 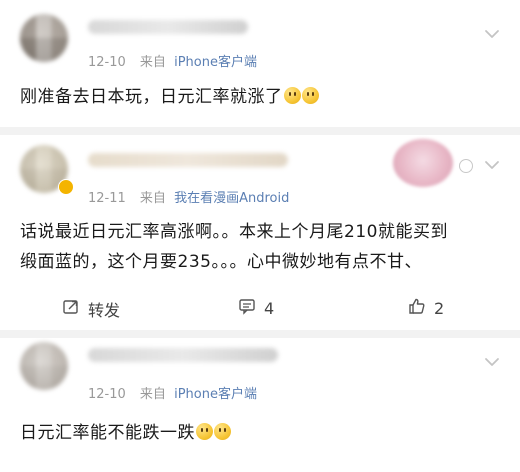 What do you see at coordinates (417, 308) in the screenshot?
I see `thumbs-up-icon` at bounding box center [417, 308].